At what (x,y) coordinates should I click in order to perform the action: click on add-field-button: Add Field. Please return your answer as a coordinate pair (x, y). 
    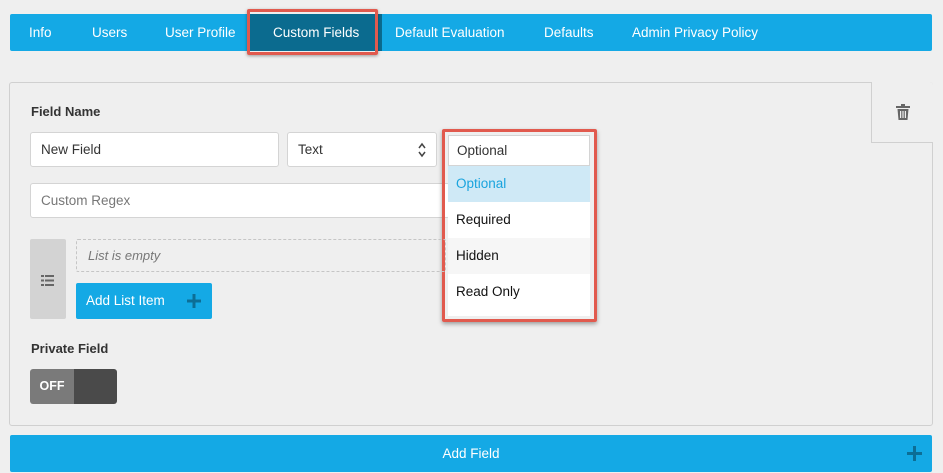
    Looking at the image, I should click on (471, 453).